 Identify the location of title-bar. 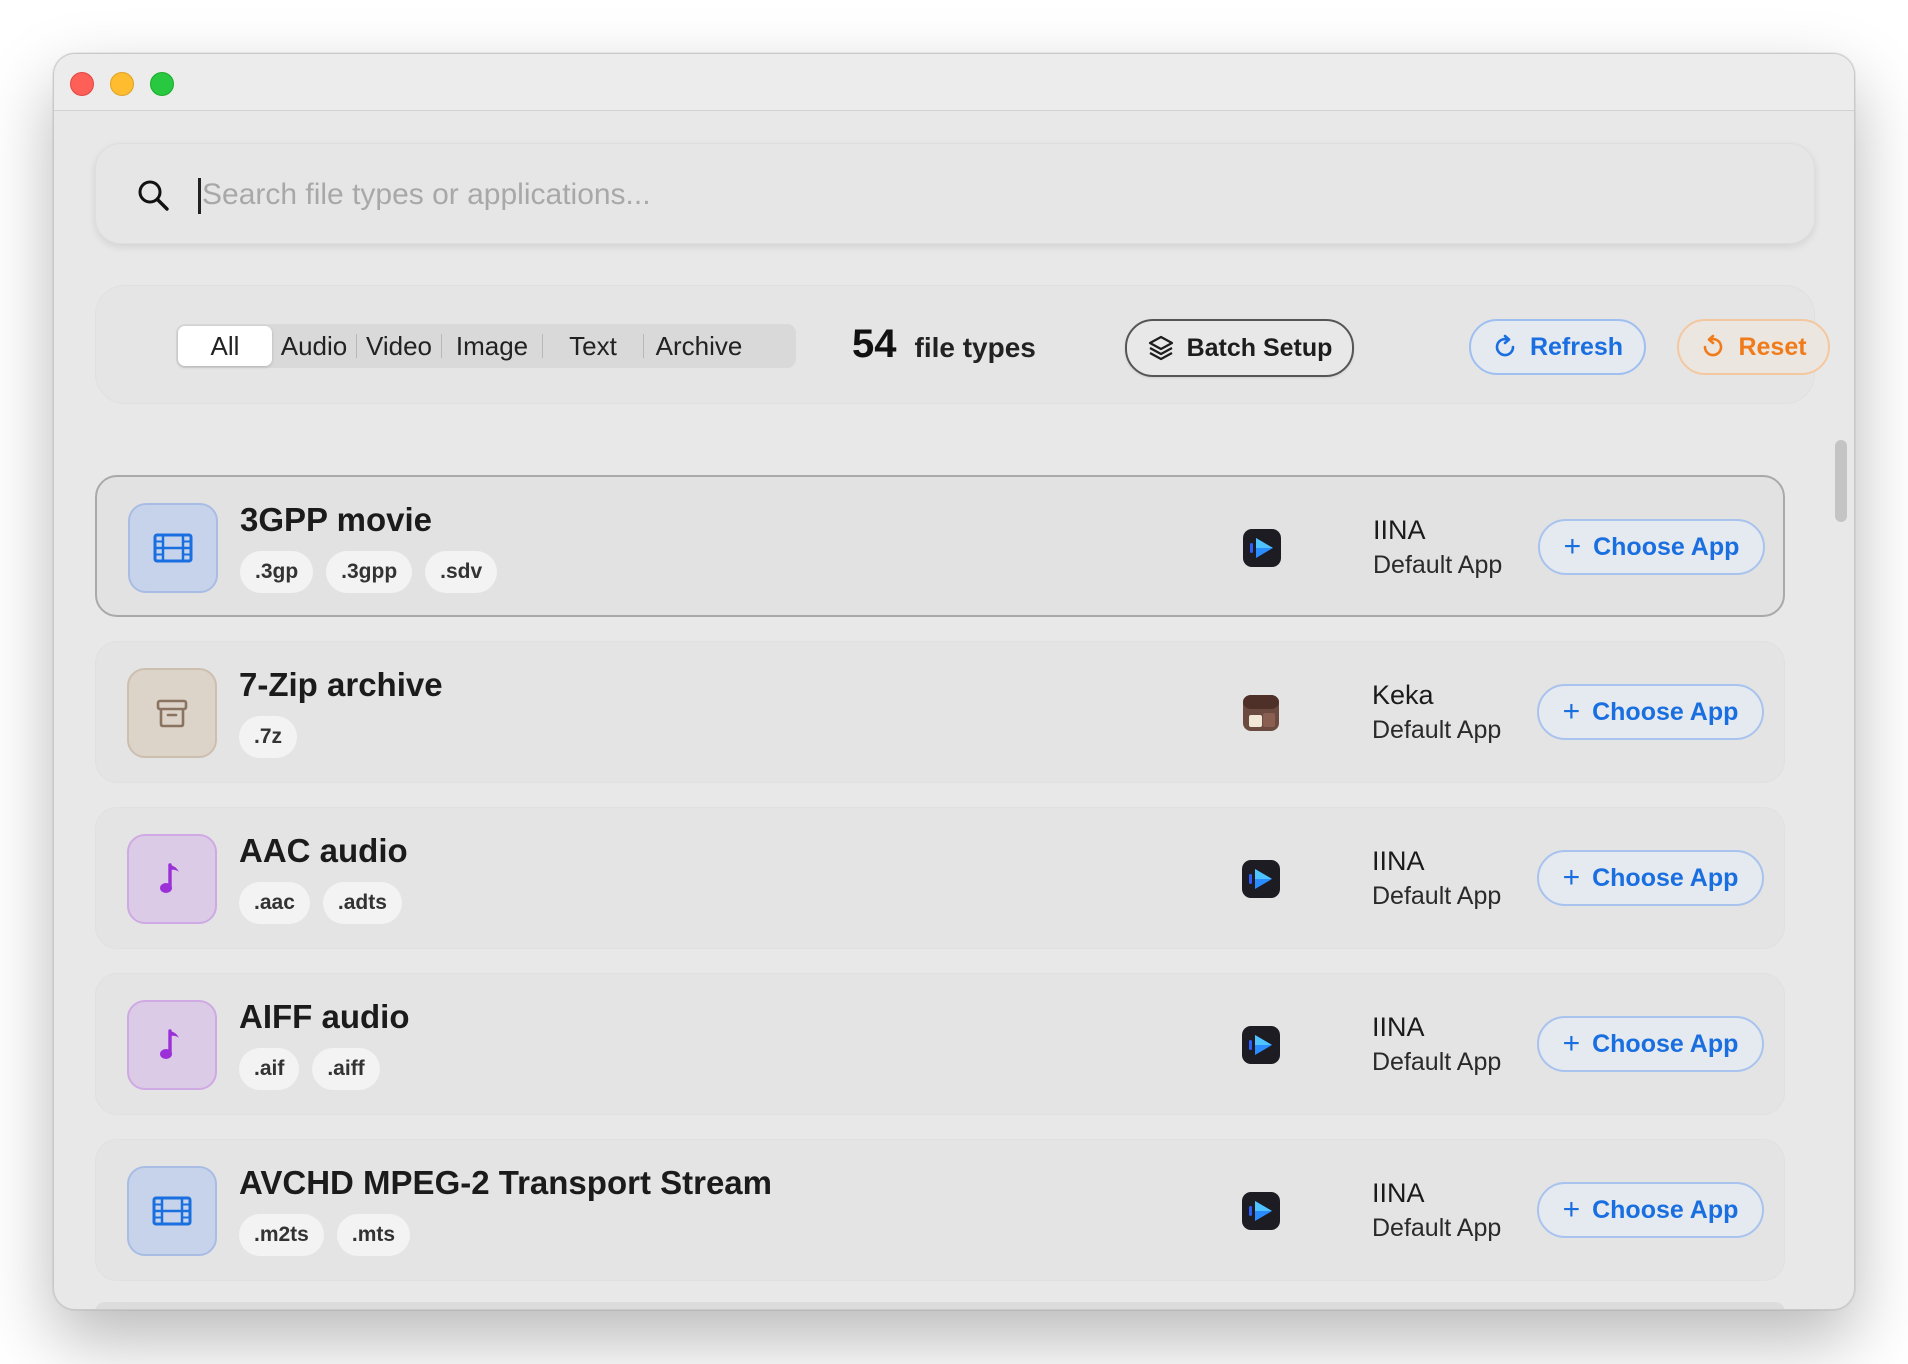
(954, 82).